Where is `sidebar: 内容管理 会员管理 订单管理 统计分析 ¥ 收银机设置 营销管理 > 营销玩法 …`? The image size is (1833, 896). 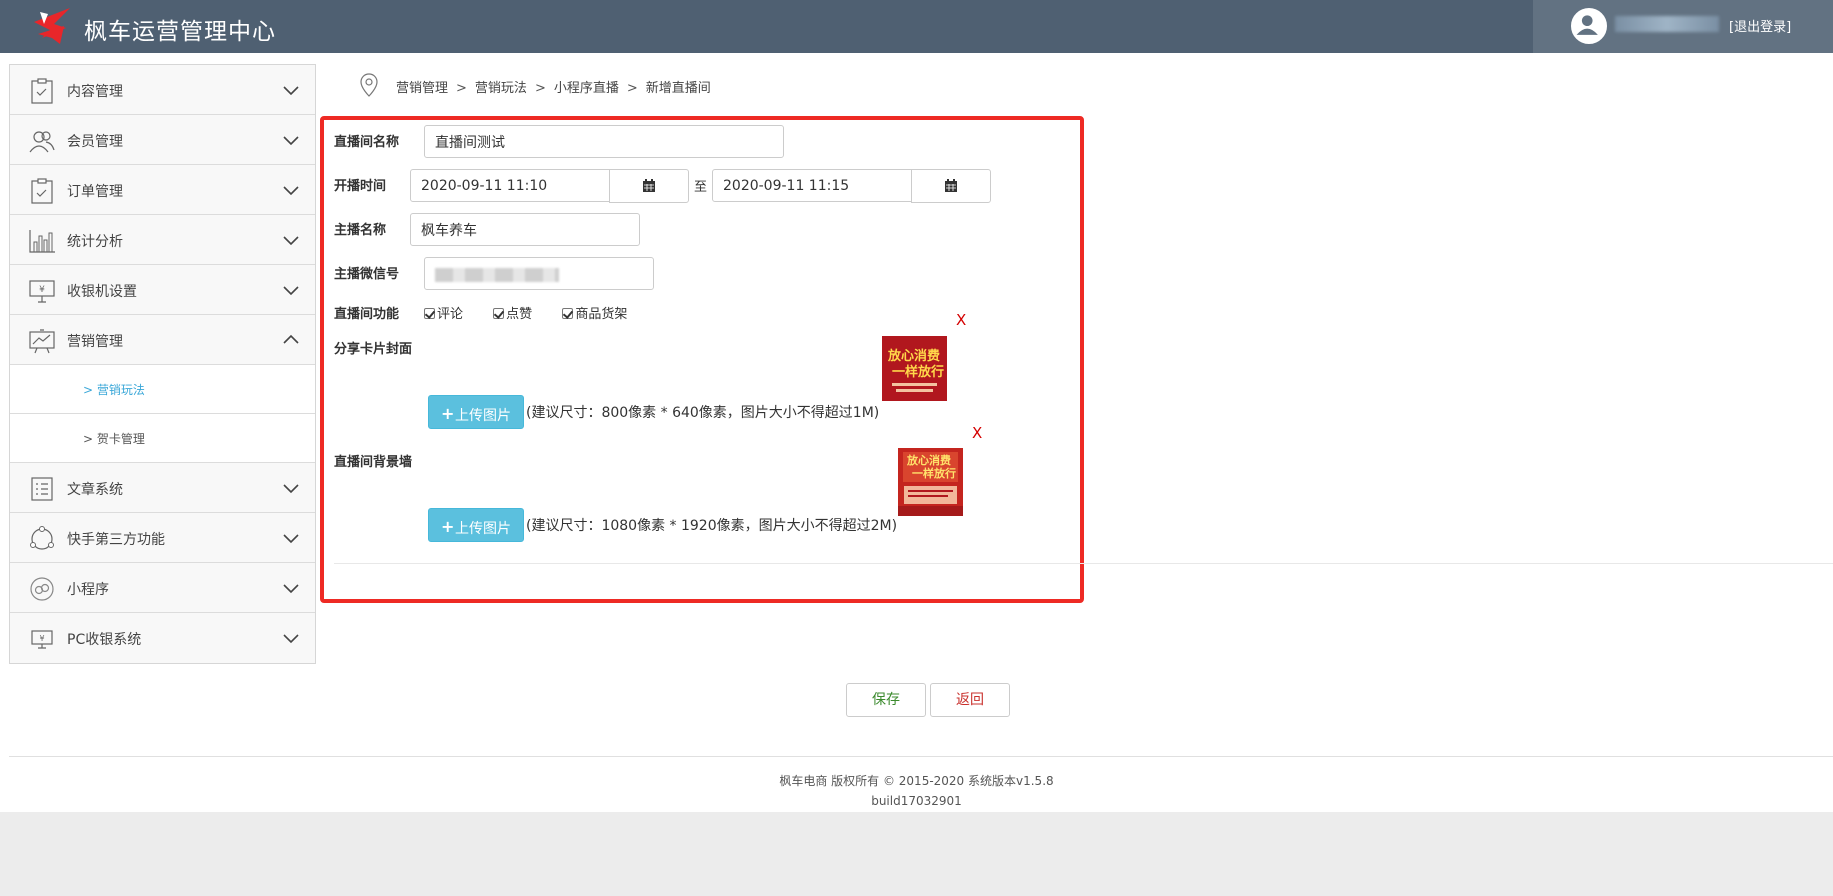
sidebar: 内容管理 会员管理 订单管理 统计分析 ¥ 收银机设置 营销管理 > 营销玩法 … is located at coordinates (162, 364).